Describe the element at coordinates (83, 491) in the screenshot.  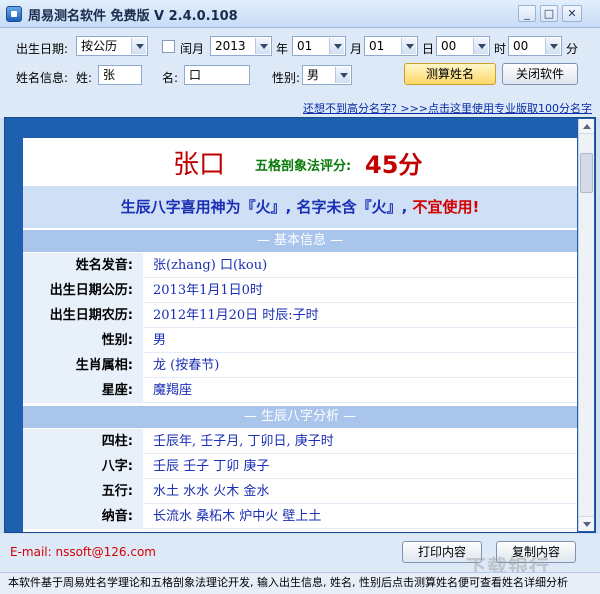
I see `row-key: 五行:` at that location.